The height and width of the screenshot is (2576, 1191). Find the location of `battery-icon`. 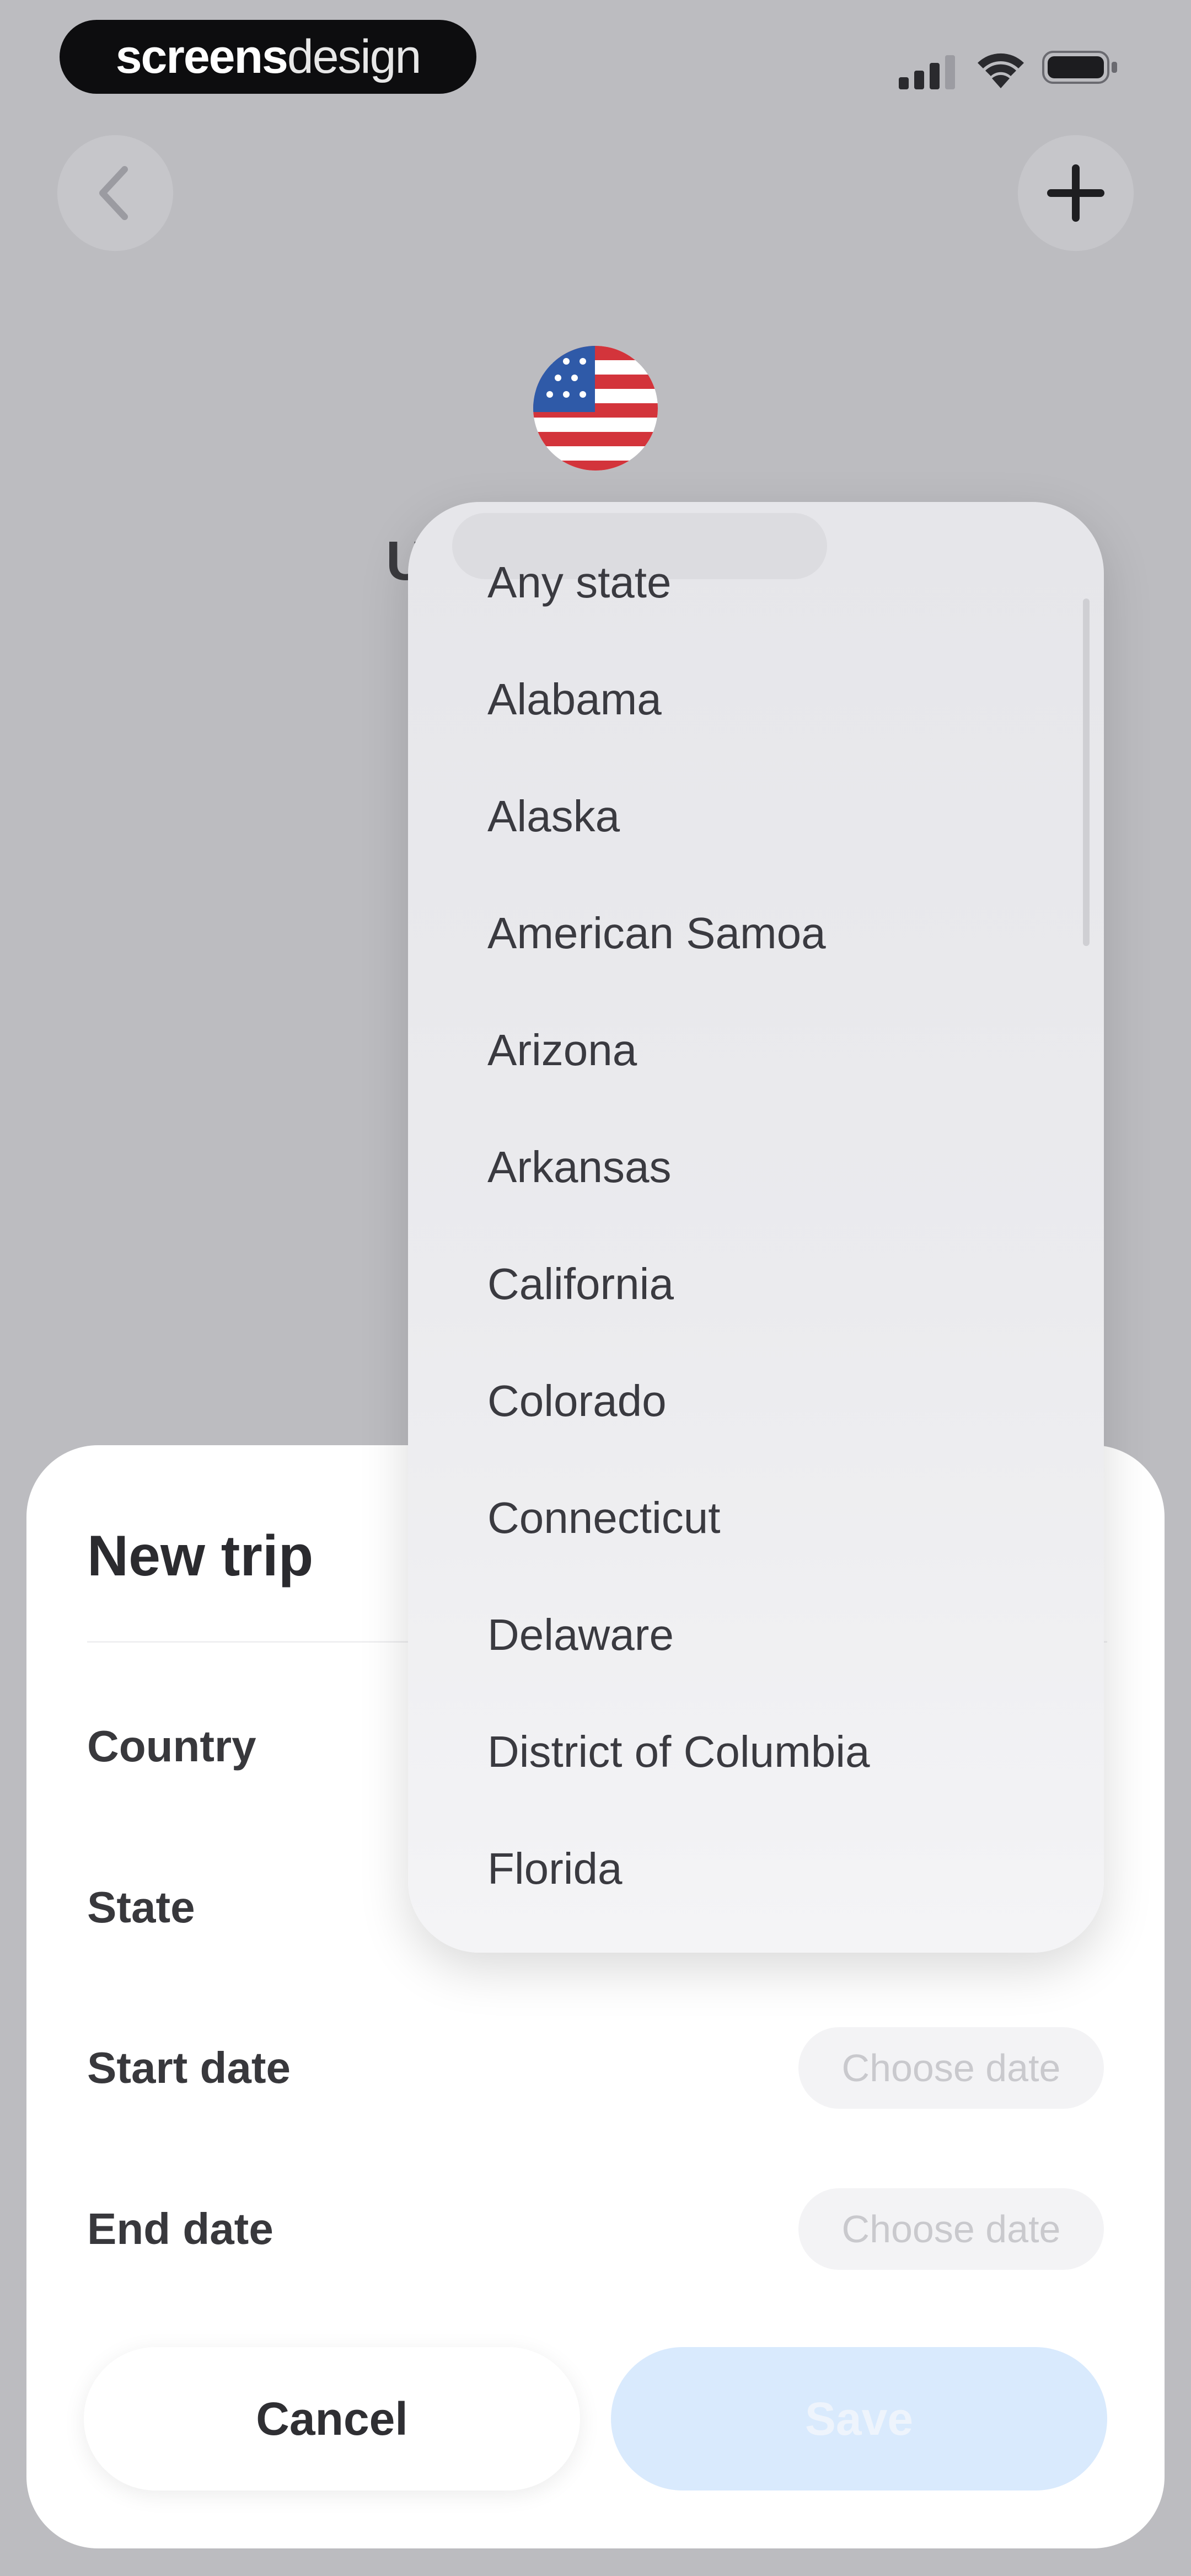

battery-icon is located at coordinates (1080, 67).